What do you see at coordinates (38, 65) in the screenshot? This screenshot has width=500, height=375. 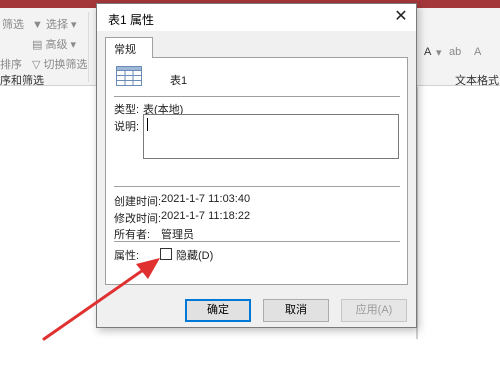 I see `toggle-filter-icon: ▽` at bounding box center [38, 65].